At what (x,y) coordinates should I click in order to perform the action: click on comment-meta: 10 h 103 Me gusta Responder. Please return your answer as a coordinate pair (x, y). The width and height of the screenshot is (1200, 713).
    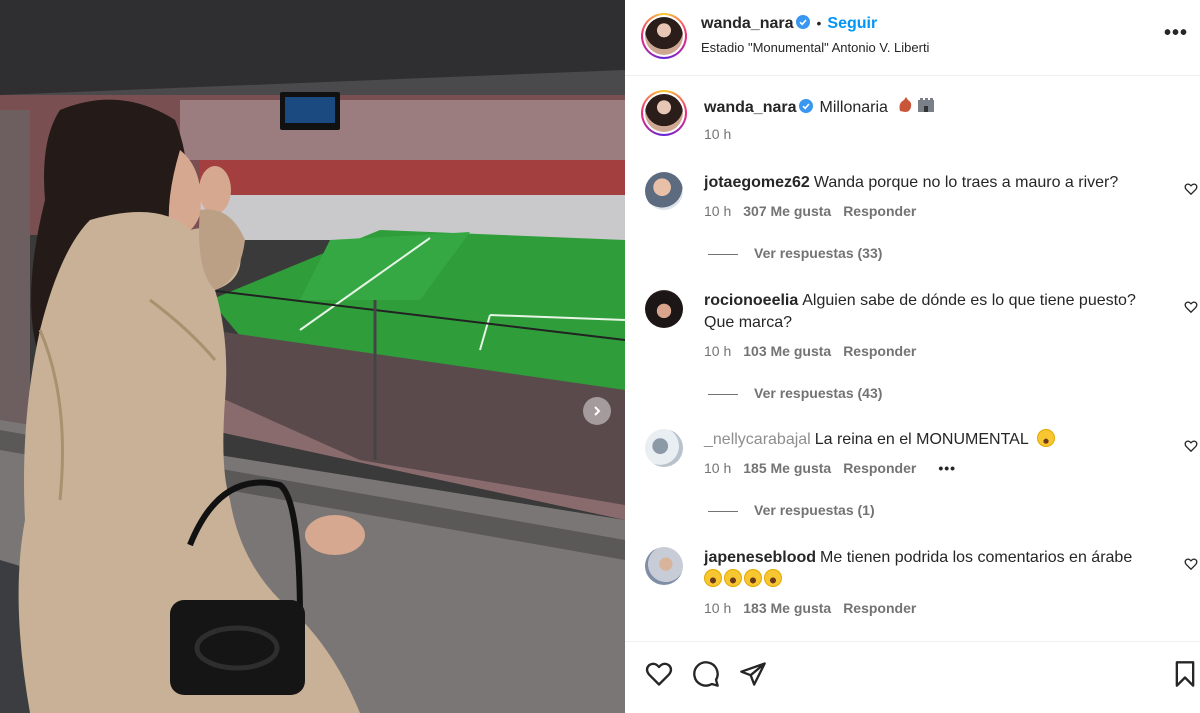
    Looking at the image, I should click on (816, 351).